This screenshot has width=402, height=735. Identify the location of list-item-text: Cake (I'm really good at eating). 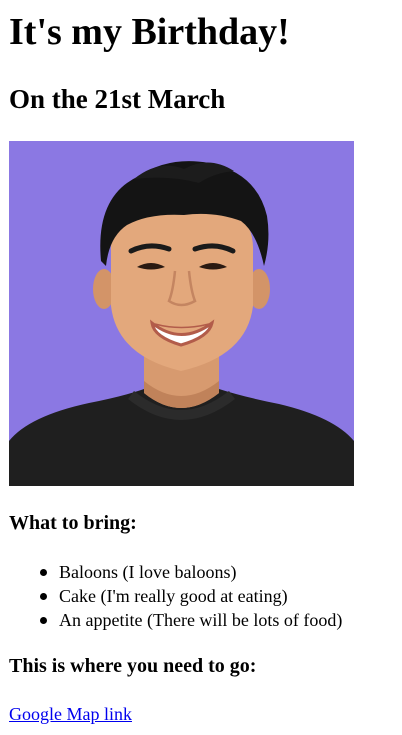
(173, 596).